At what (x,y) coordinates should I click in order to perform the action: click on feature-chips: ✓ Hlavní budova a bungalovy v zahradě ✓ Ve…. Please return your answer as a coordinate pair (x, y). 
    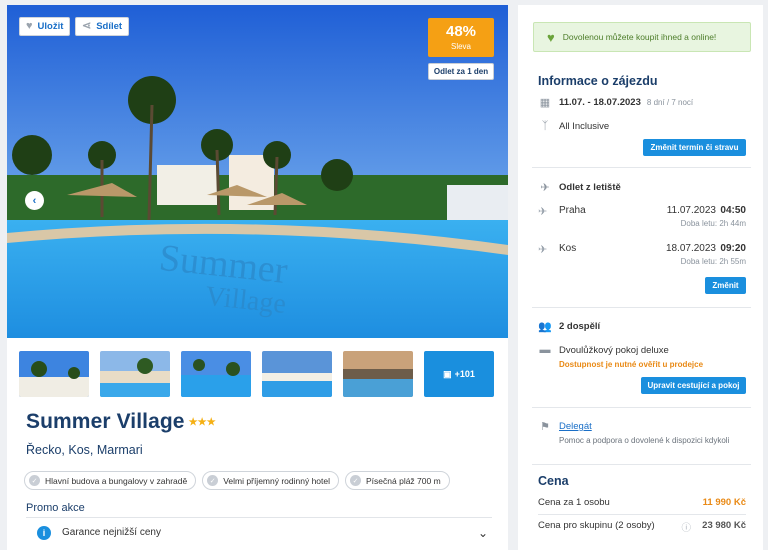
    Looking at the image, I should click on (237, 480).